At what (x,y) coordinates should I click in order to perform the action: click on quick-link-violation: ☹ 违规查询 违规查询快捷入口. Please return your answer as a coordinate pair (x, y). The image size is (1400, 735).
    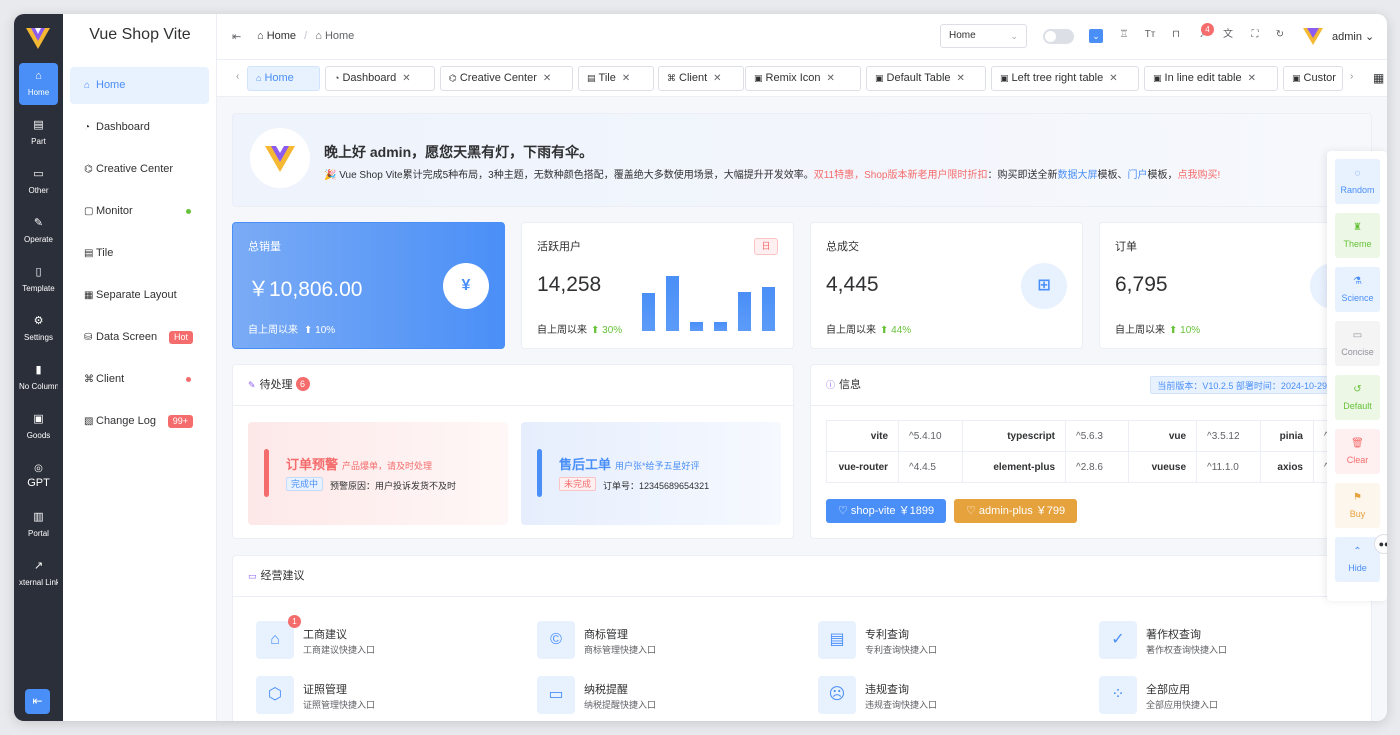
    Looking at the image, I should click on (948, 697).